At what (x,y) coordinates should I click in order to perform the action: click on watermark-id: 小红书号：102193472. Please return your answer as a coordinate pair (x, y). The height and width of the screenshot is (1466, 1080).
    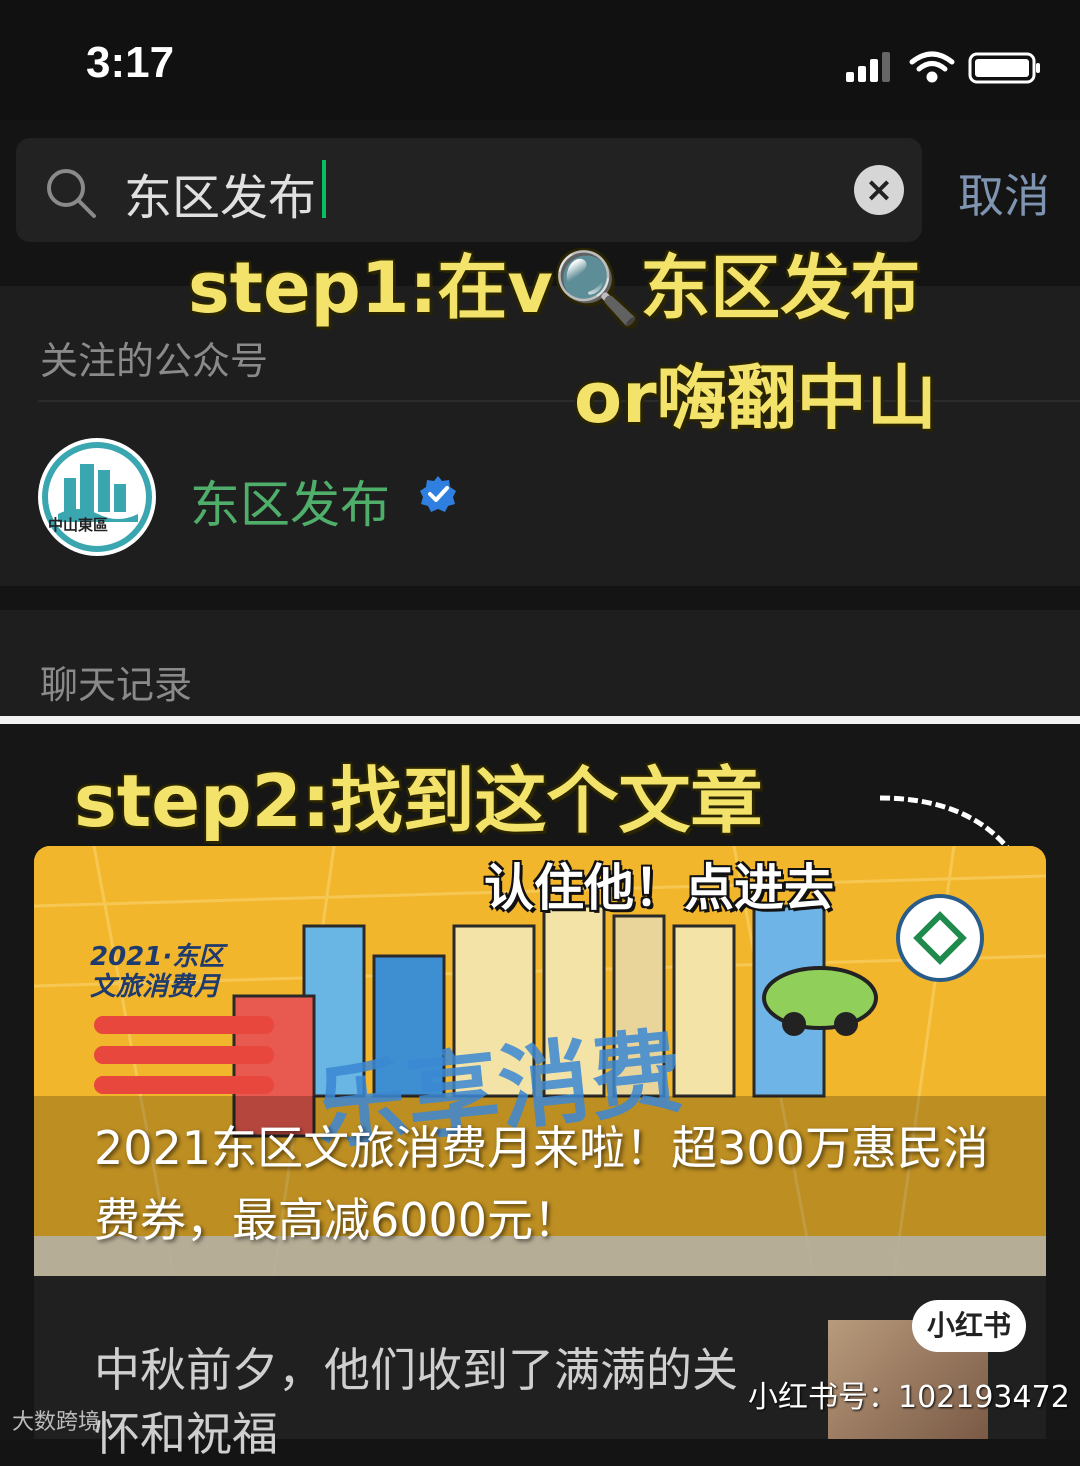
    Looking at the image, I should click on (909, 1397).